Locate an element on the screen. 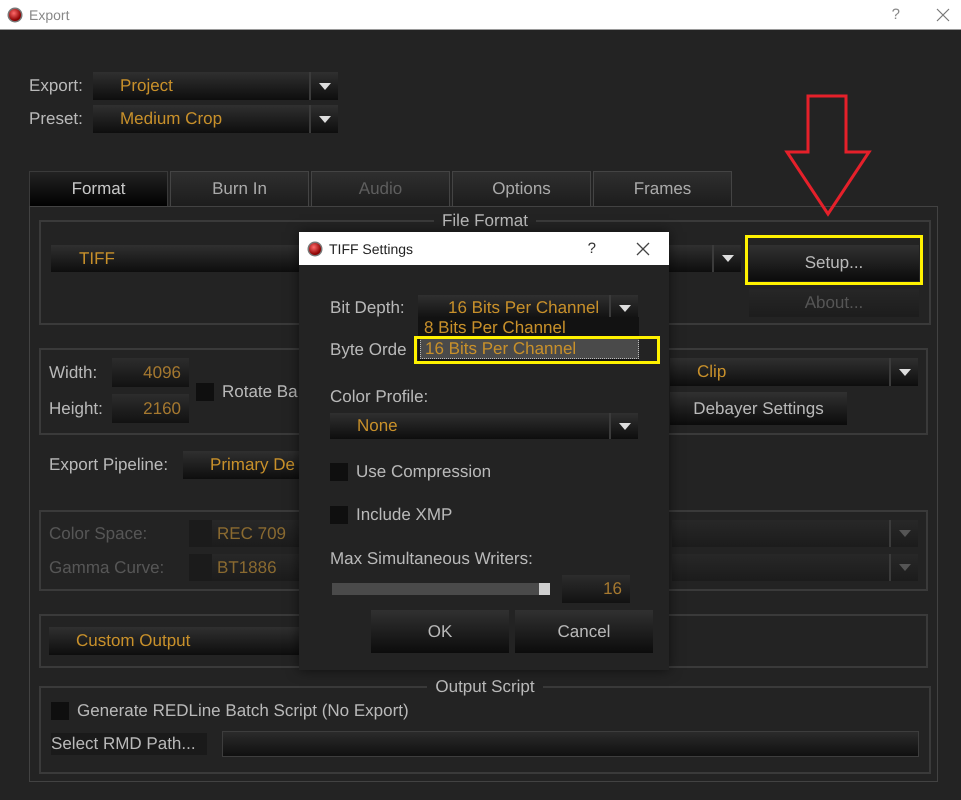 The image size is (961, 800). tab: Burn In is located at coordinates (239, 188).